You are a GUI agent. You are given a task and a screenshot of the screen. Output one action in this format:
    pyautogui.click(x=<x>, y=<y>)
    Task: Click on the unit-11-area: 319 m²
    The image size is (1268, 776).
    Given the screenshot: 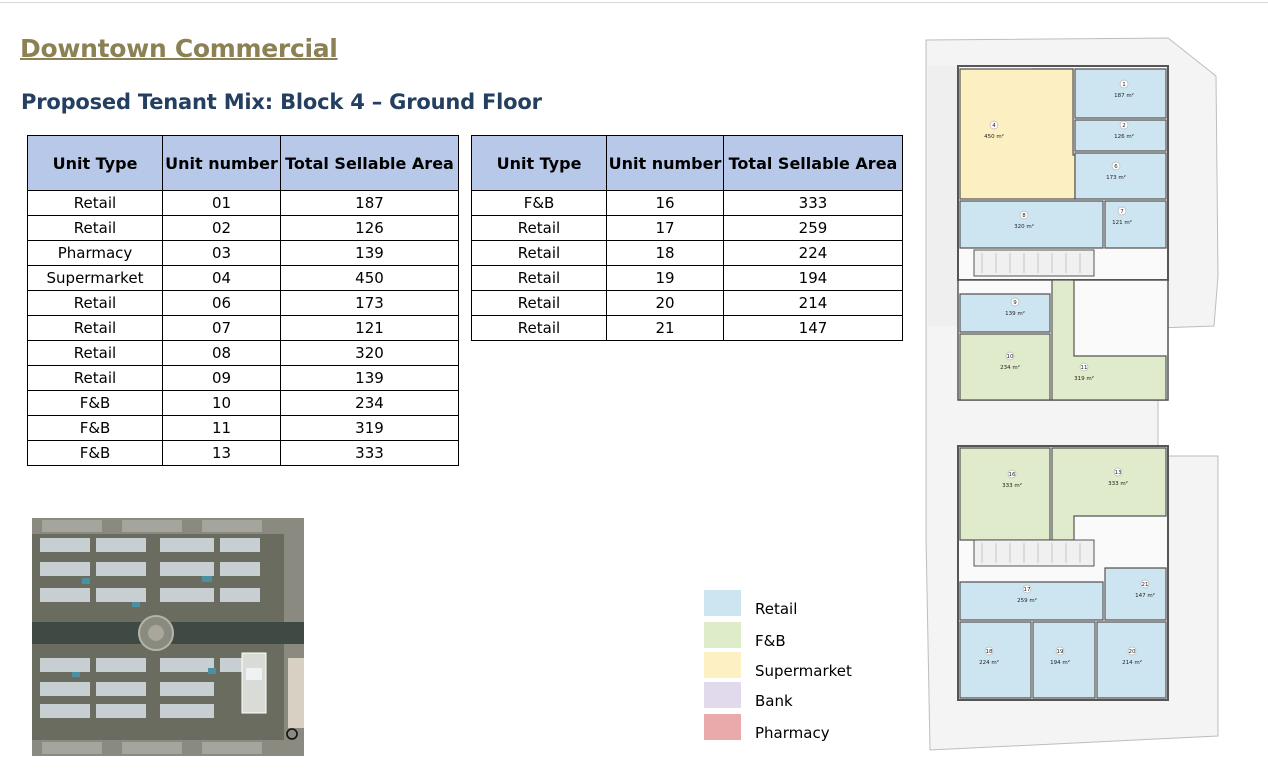 What is the action you would take?
    pyautogui.click(x=1084, y=378)
    